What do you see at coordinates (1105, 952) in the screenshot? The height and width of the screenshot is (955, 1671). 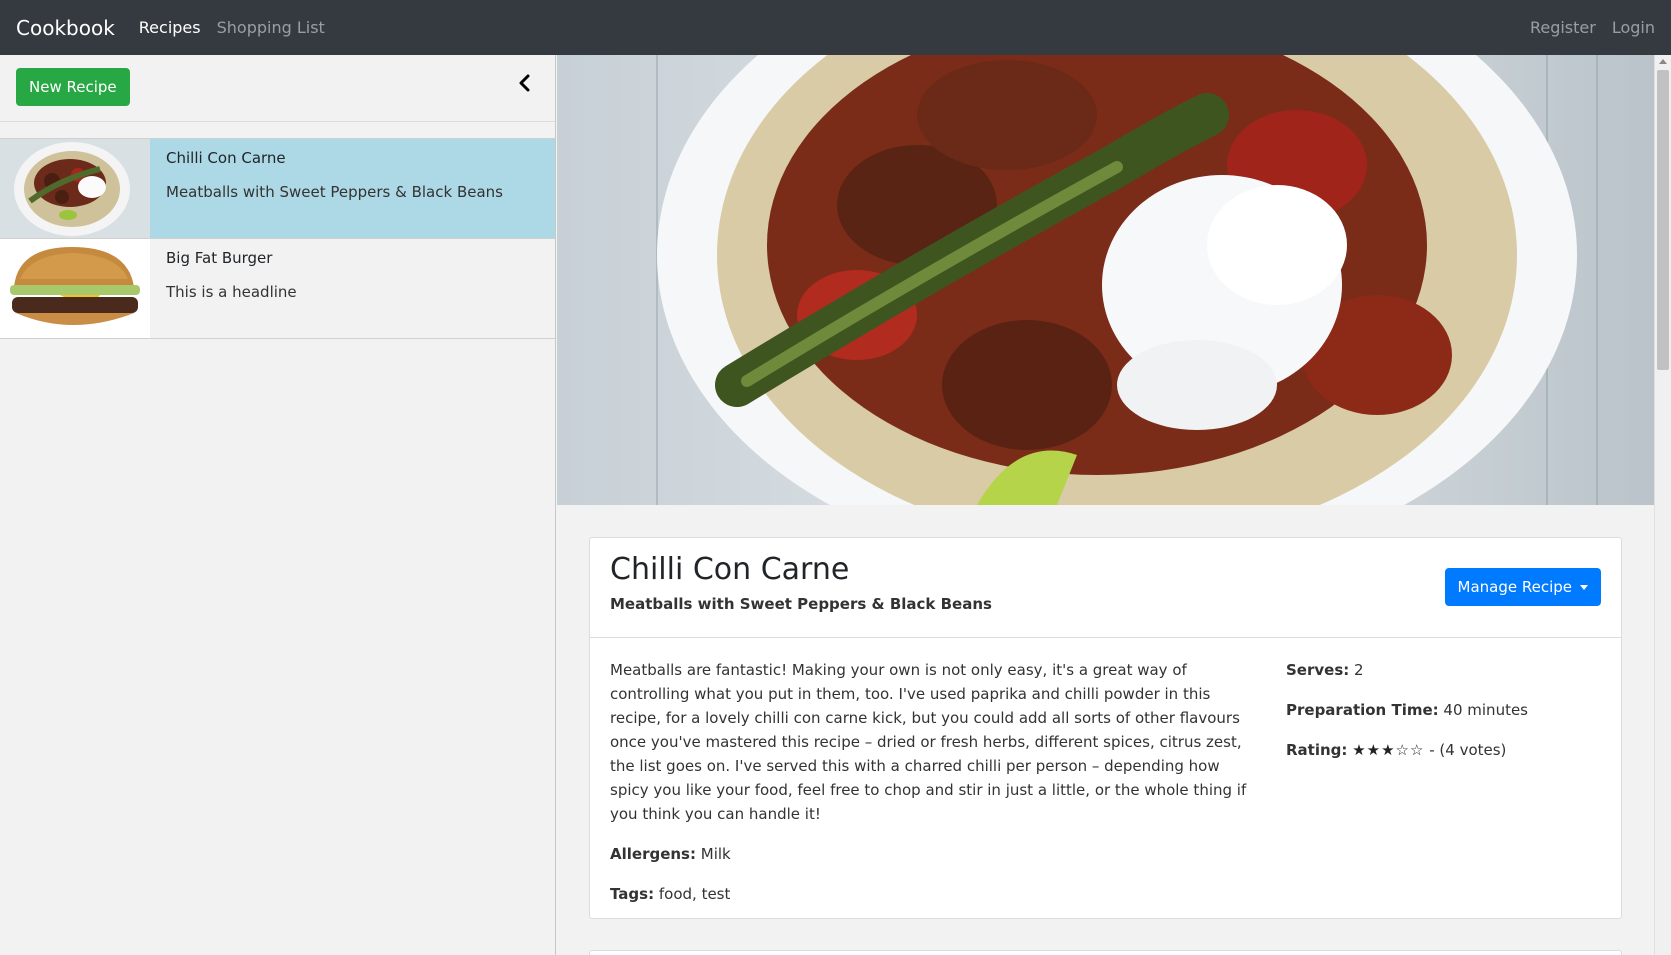 I see `next-card` at bounding box center [1105, 952].